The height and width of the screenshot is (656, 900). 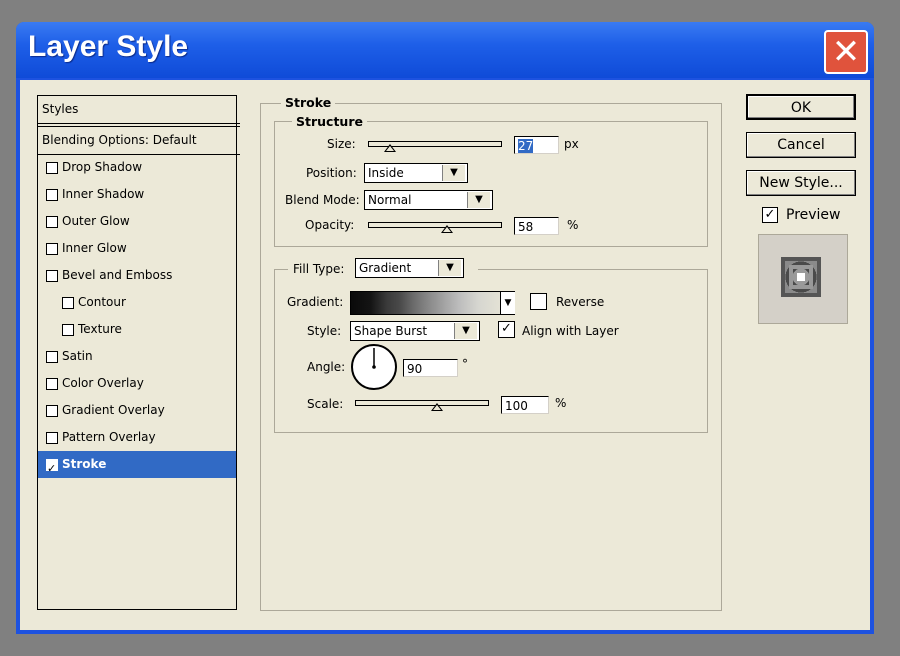 I want to click on opacity-unit: %, so click(x=573, y=225).